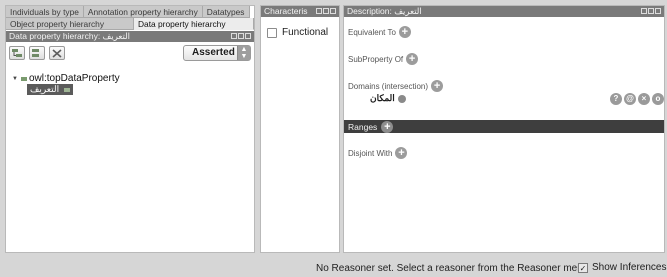 This screenshot has width=667, height=277. I want to click on section-label: Ranges, so click(363, 126).